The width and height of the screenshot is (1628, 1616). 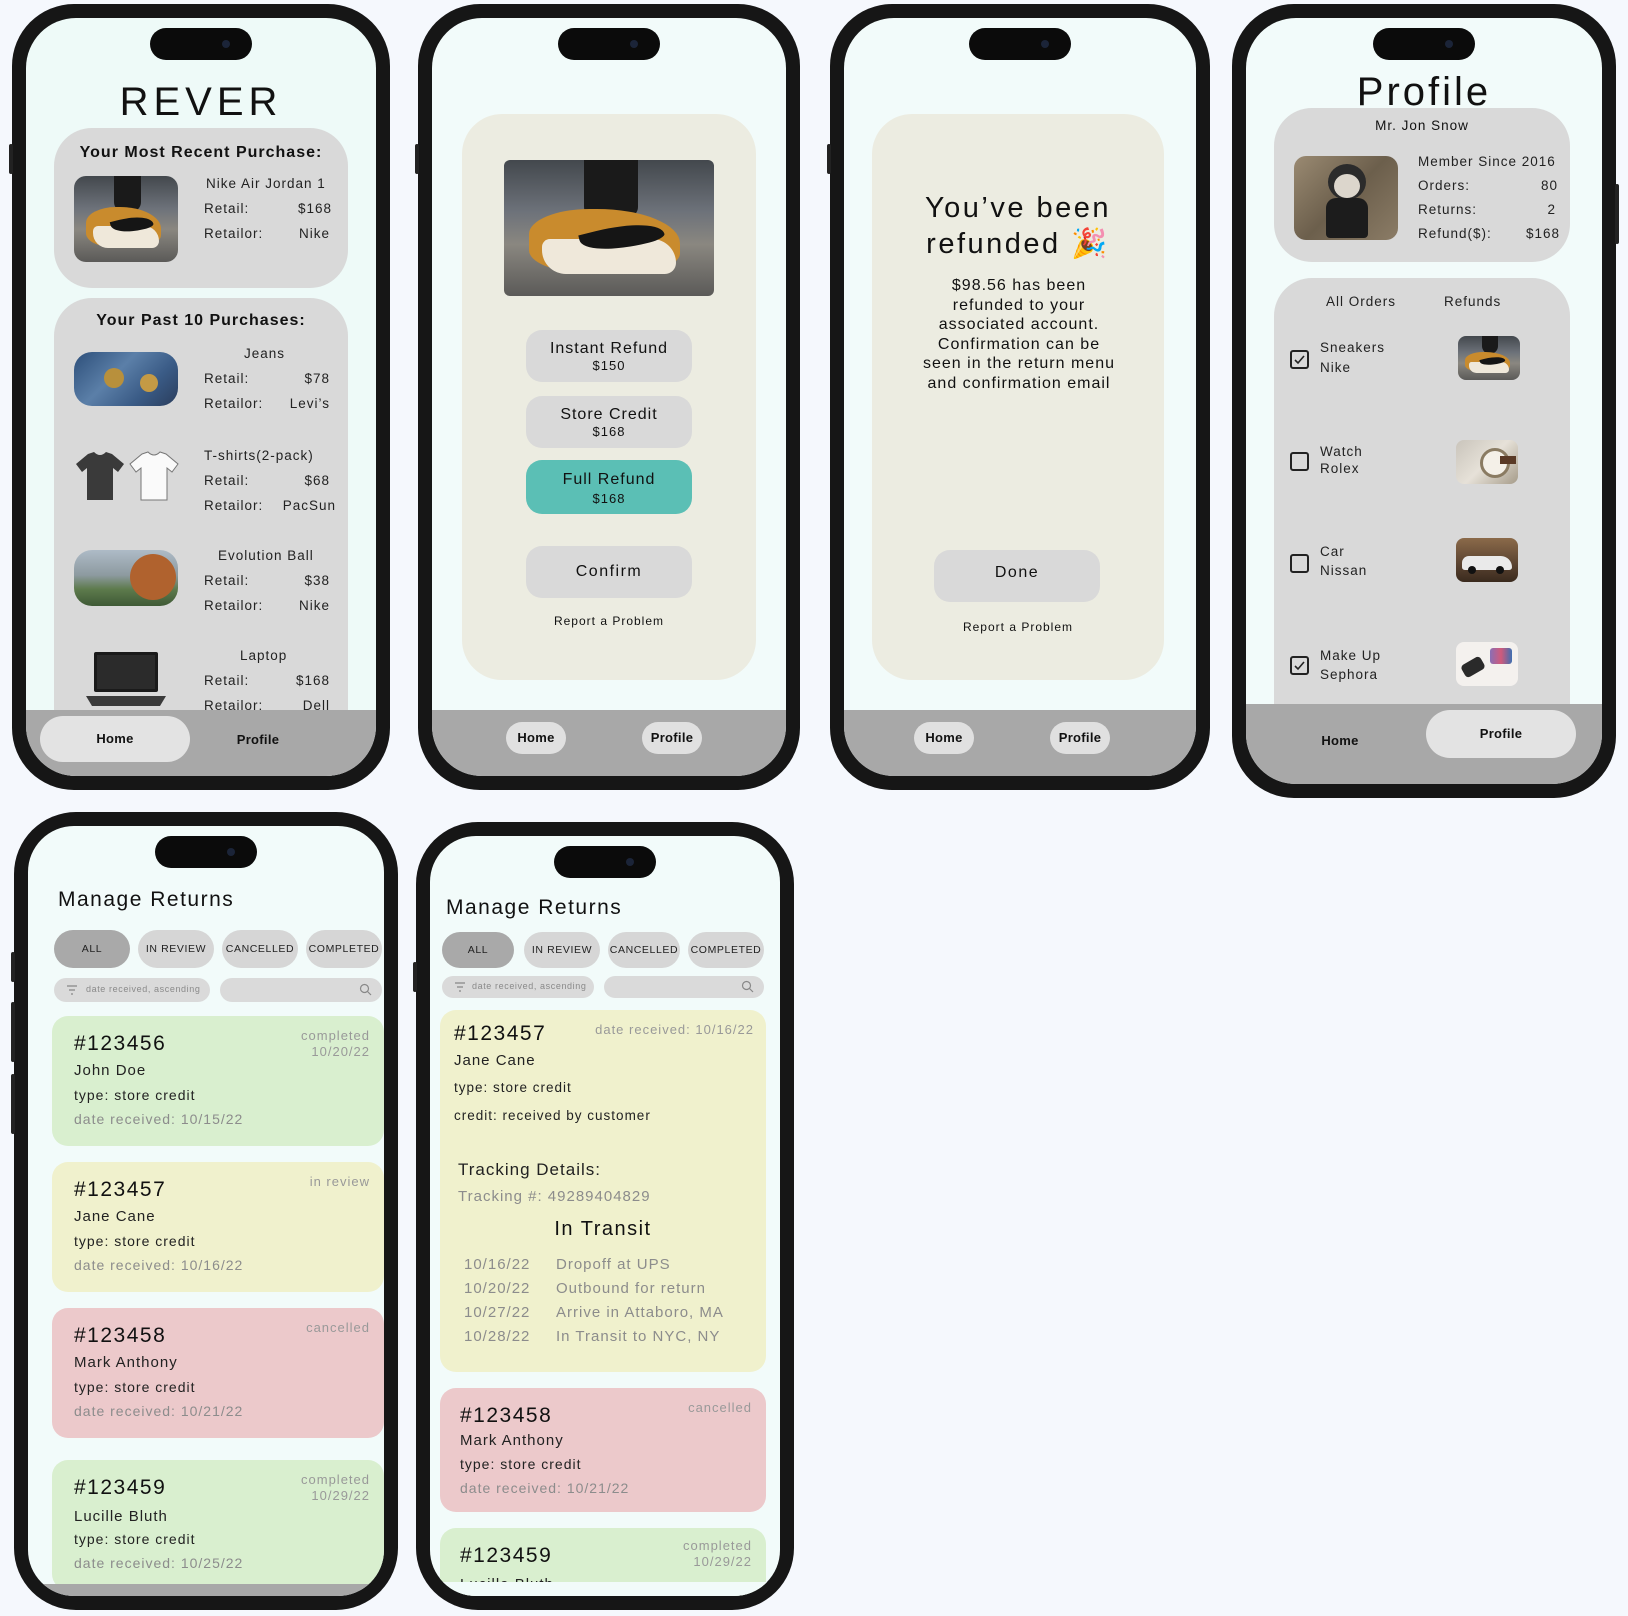 What do you see at coordinates (1341, 451) in the screenshot?
I see `item-line1: Watch` at bounding box center [1341, 451].